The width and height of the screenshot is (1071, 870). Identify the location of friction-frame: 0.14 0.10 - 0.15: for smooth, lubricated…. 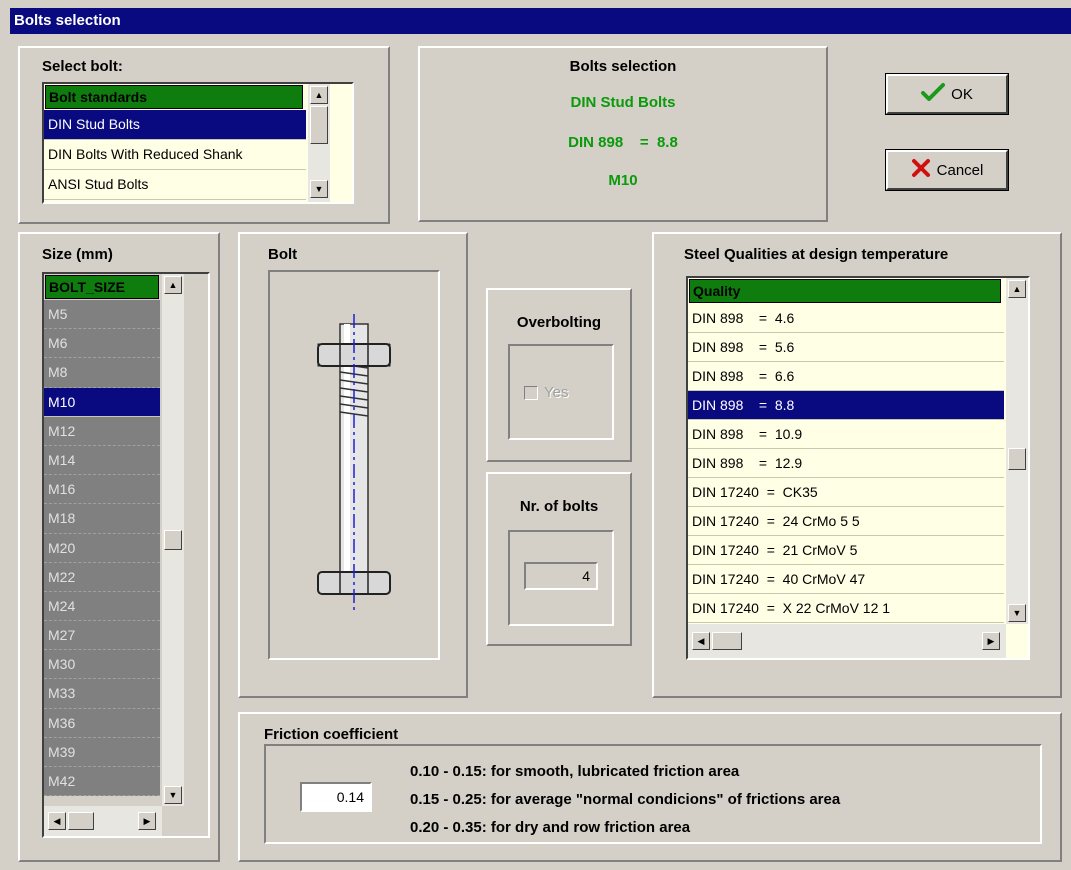
(653, 794).